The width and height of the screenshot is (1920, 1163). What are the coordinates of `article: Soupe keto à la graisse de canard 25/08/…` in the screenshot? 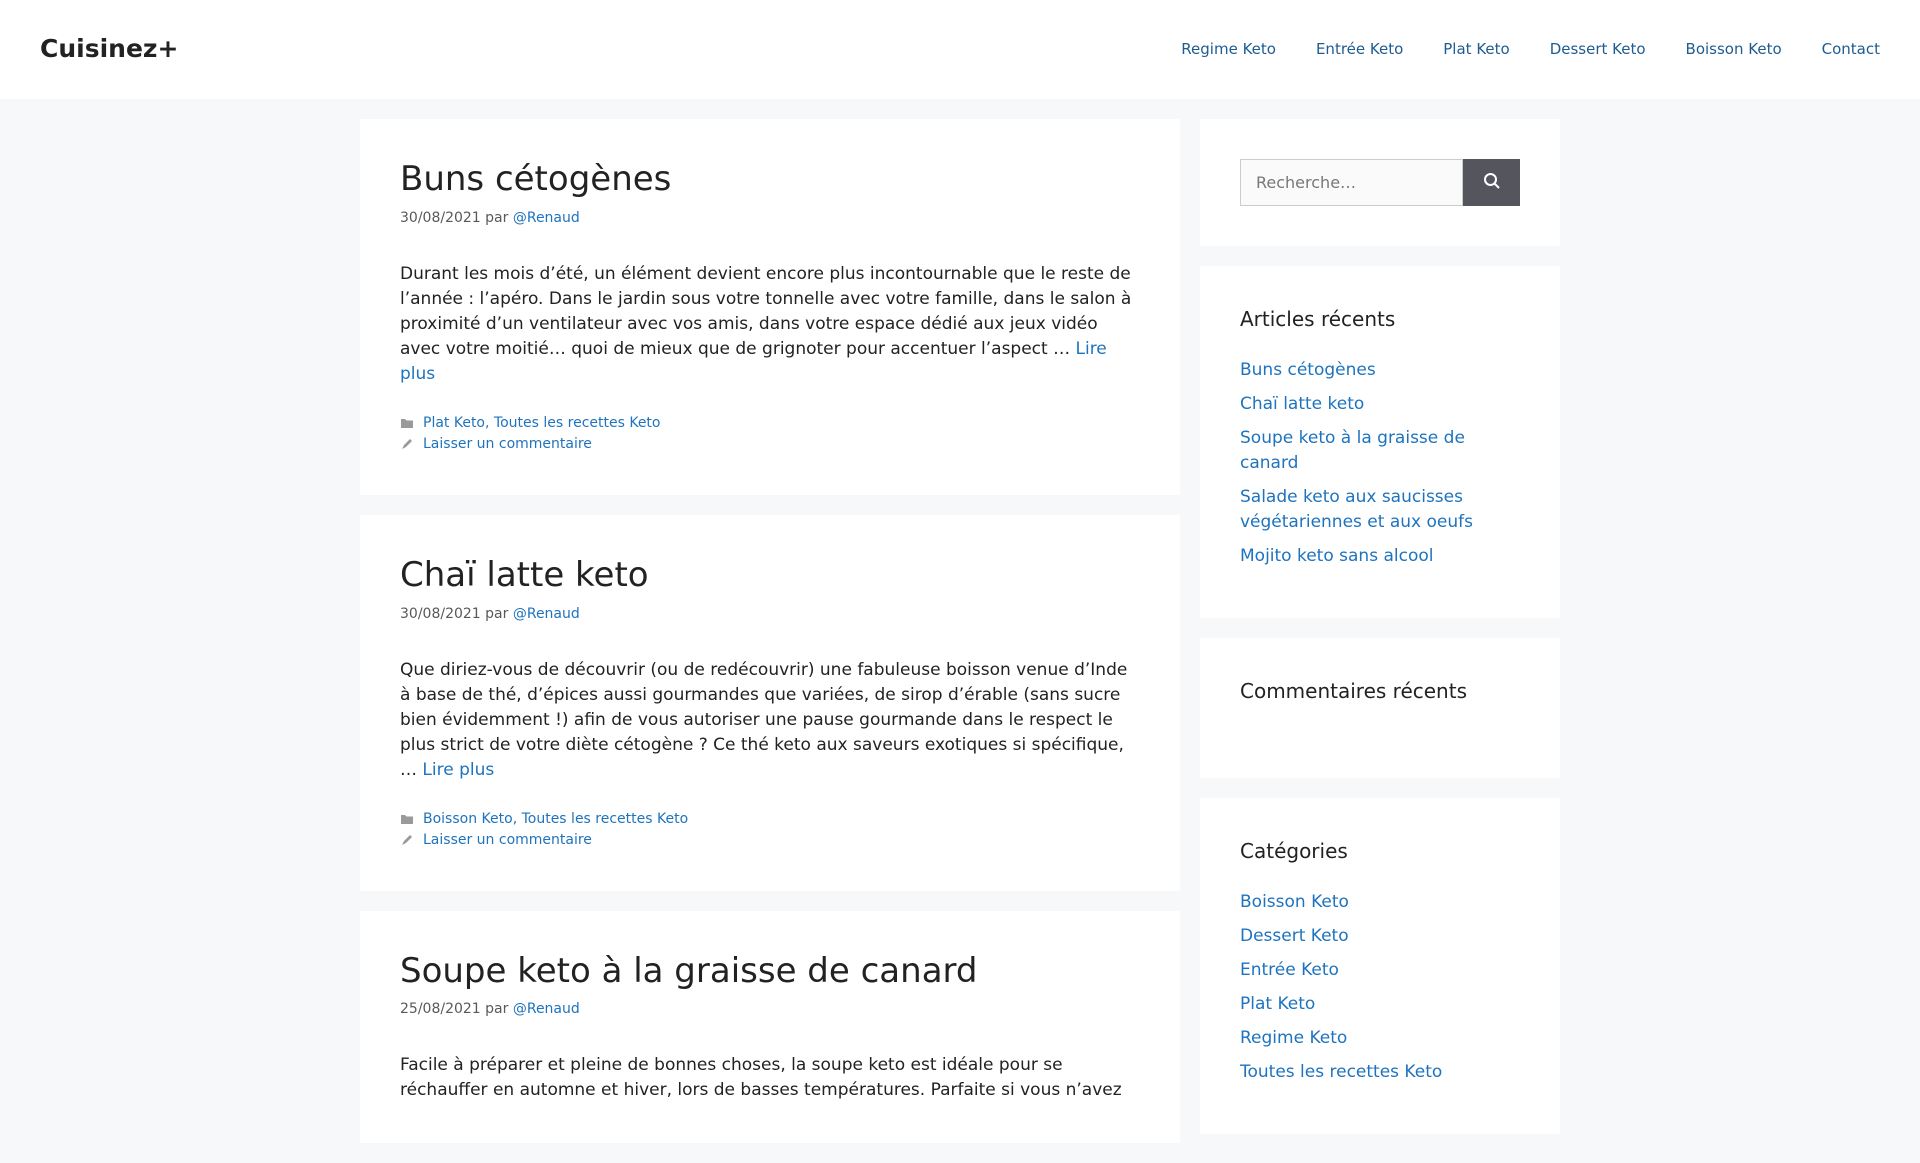 It's located at (770, 1027).